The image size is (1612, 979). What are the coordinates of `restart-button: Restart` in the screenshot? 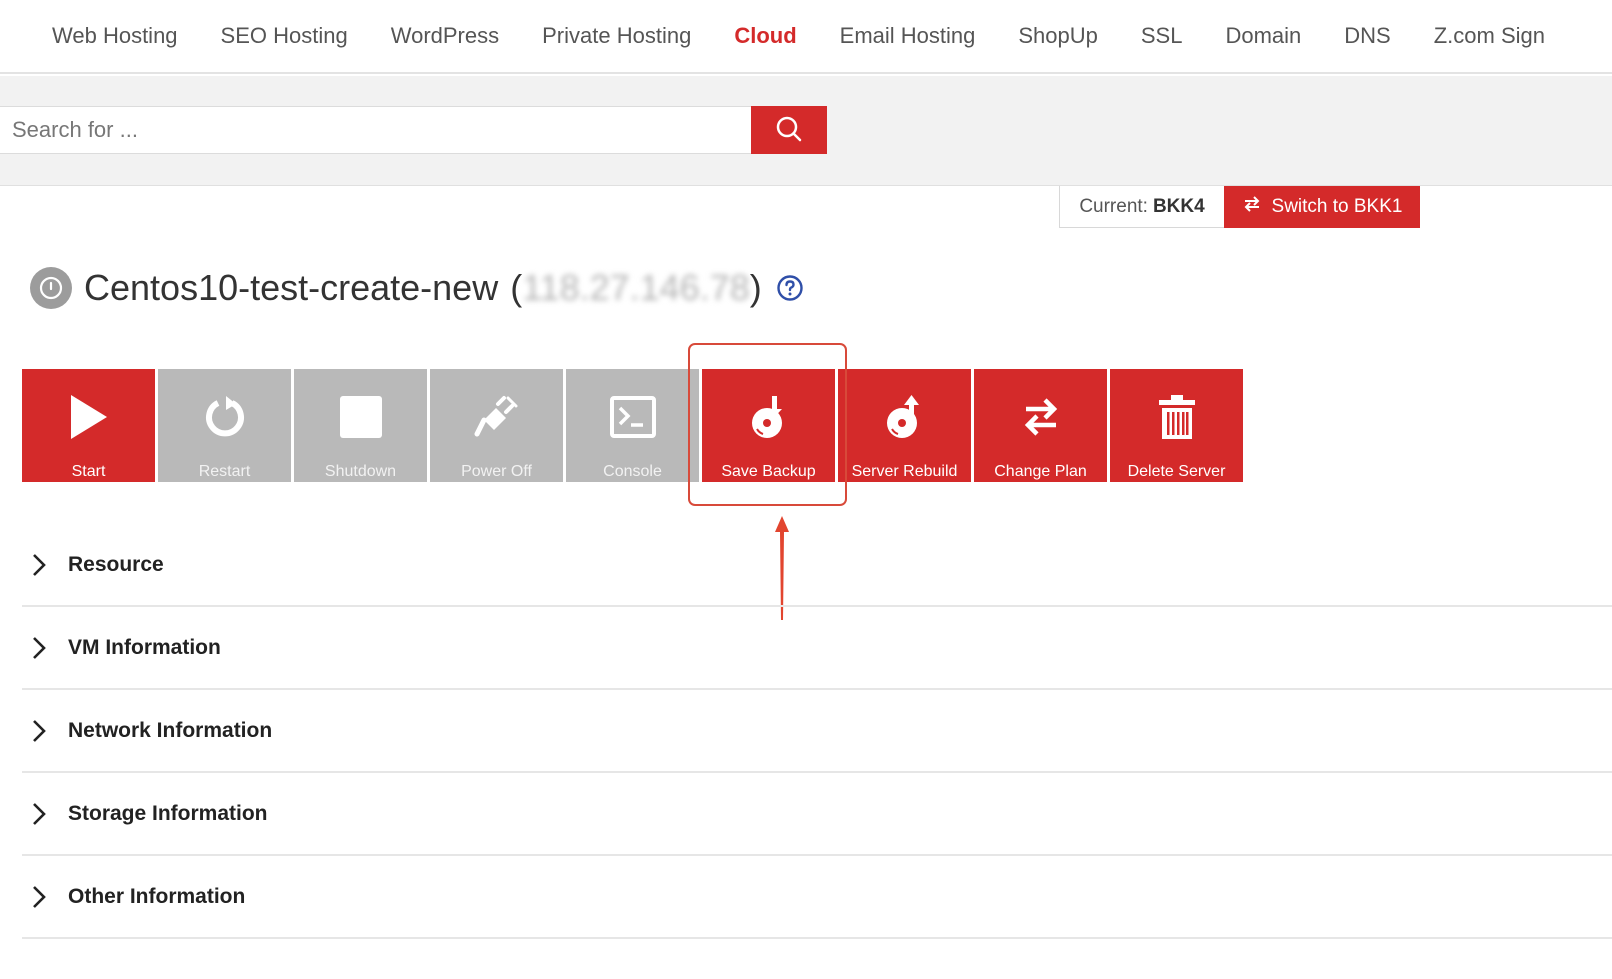 It's located at (224, 425).